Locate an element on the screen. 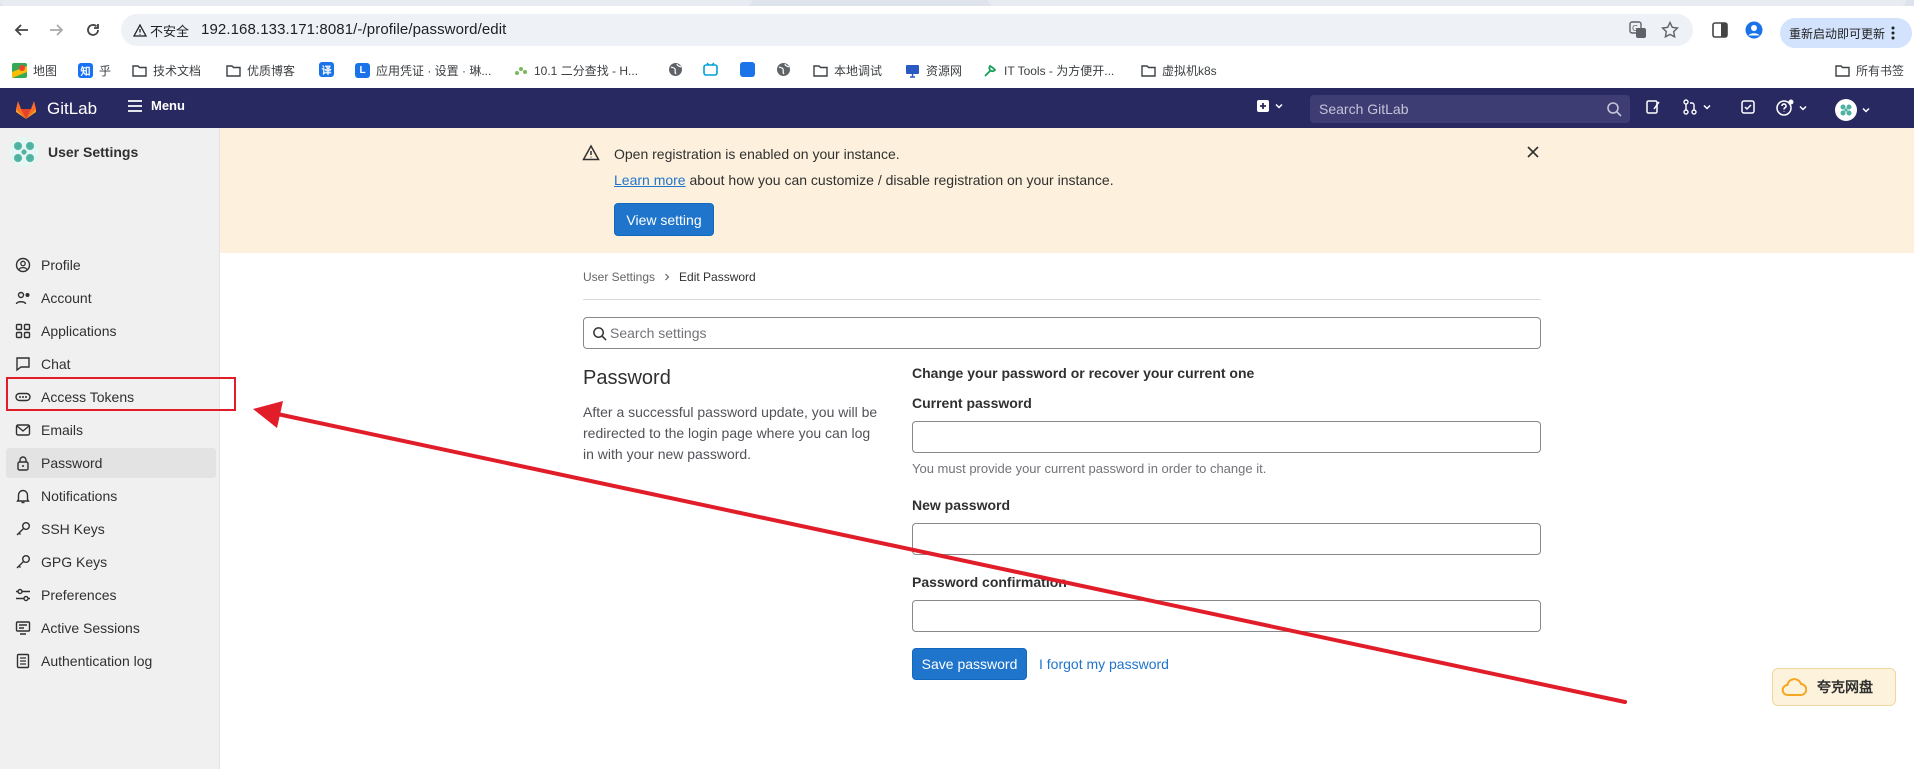  sidebar-item-emails: Emails is located at coordinates (111, 430).